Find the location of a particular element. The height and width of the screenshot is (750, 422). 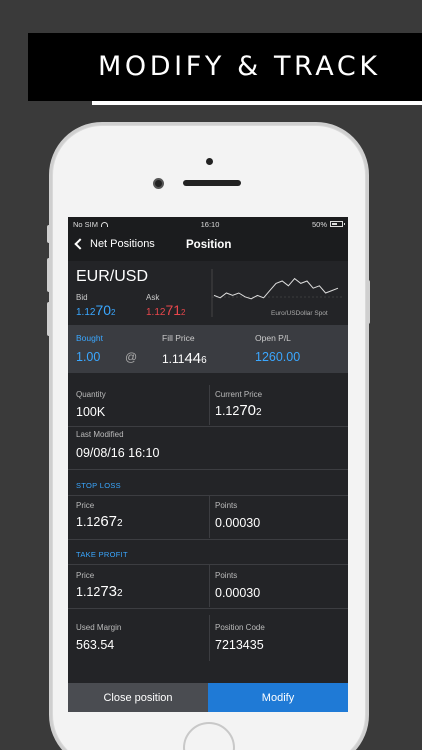

last-modified-value: 09/08/16 16:10 is located at coordinates (118, 453).